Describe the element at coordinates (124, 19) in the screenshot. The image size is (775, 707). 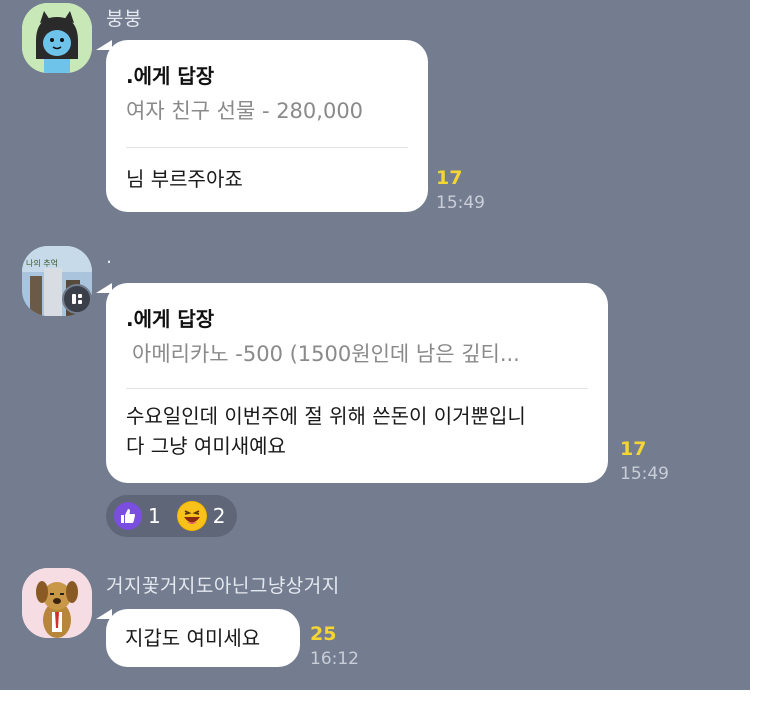
I see `sender-name: 붕붕` at that location.